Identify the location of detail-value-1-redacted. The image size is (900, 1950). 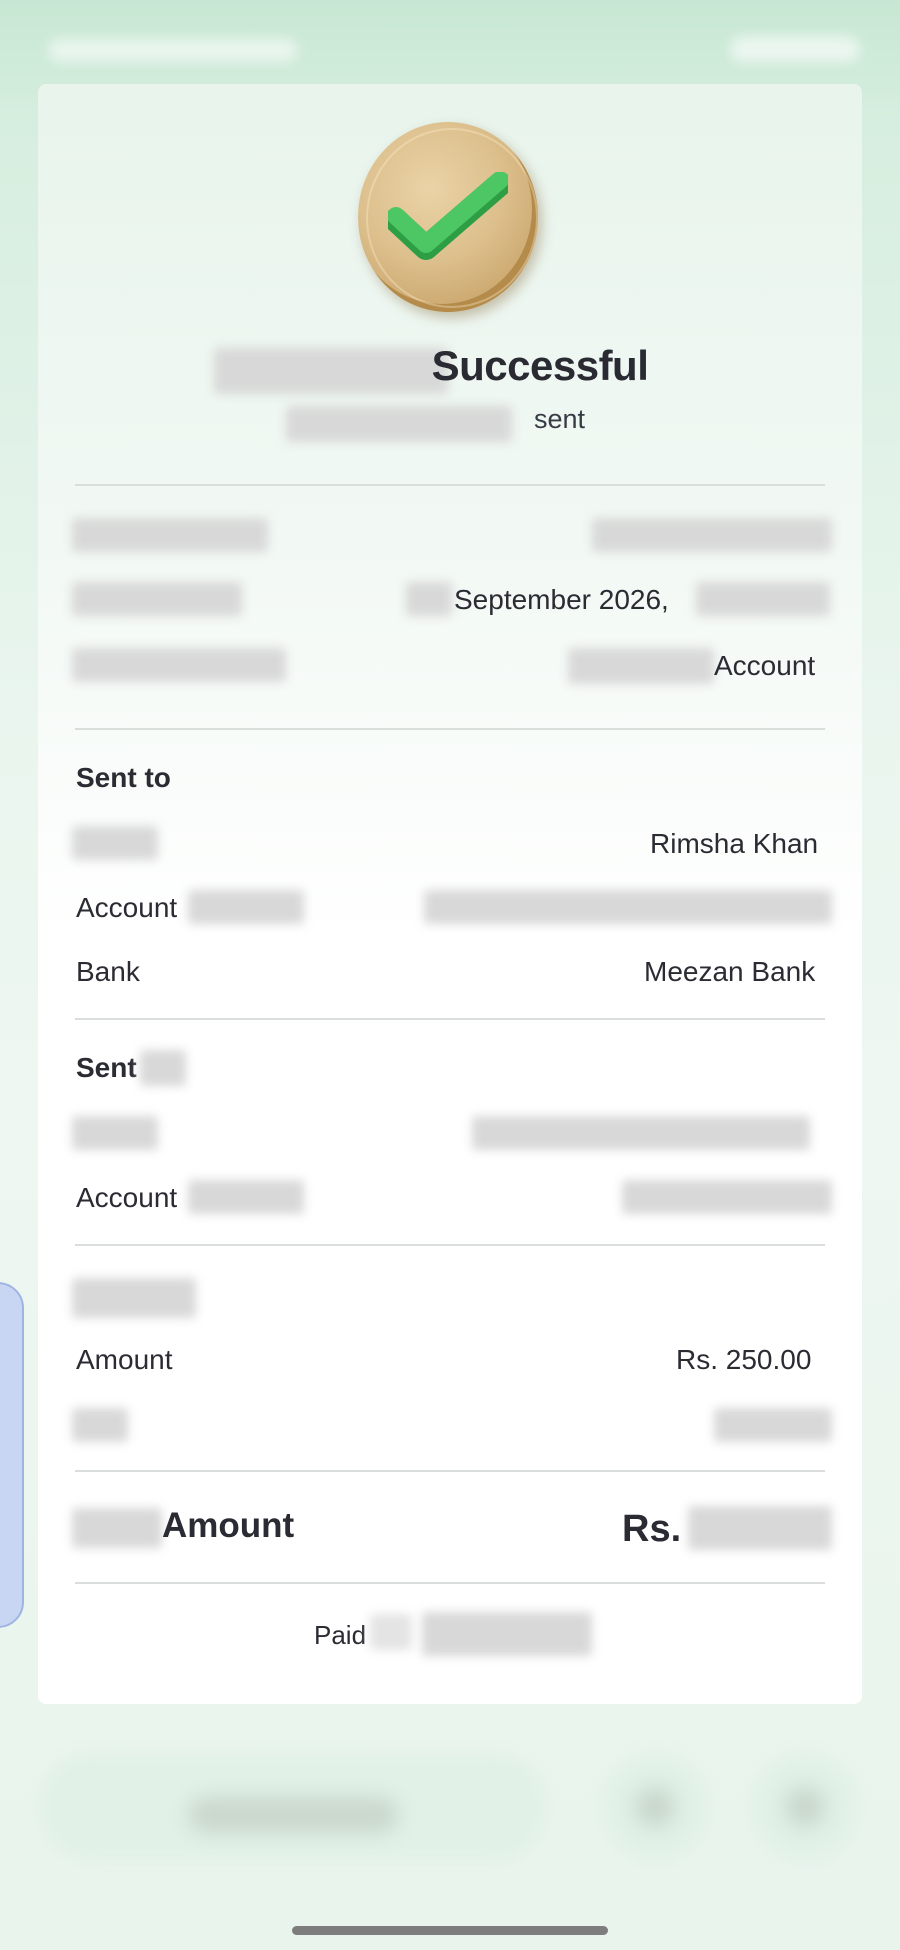
(712, 535).